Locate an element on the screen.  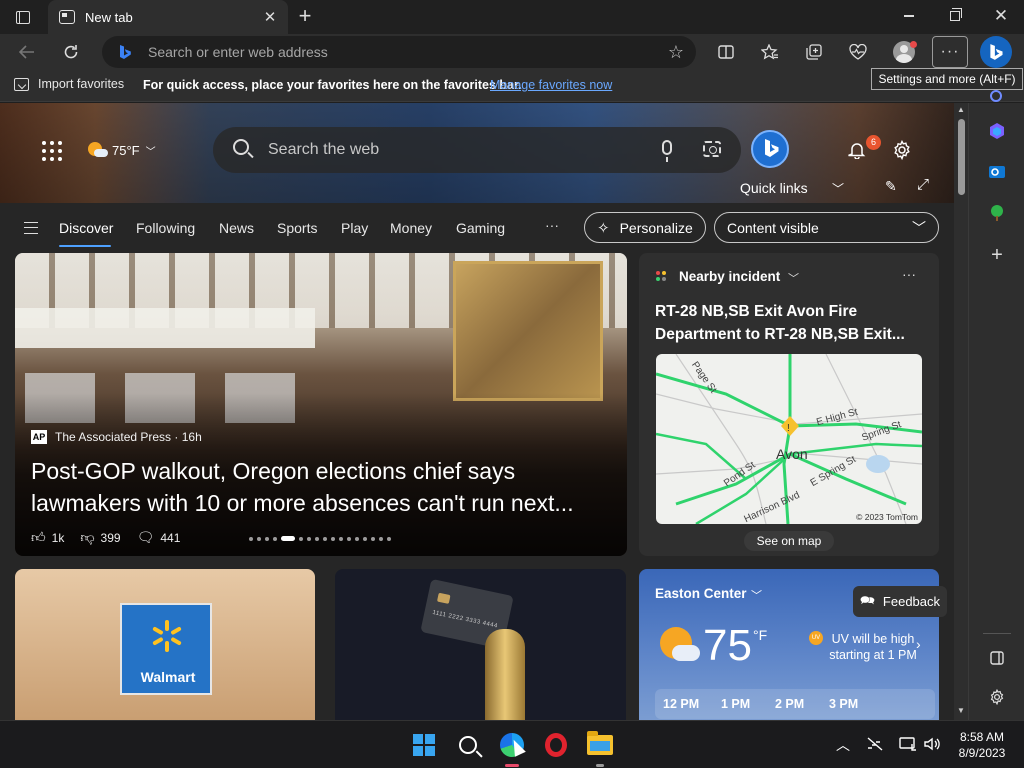
forecast-hour: 12 PM is located at coordinates (681, 704).